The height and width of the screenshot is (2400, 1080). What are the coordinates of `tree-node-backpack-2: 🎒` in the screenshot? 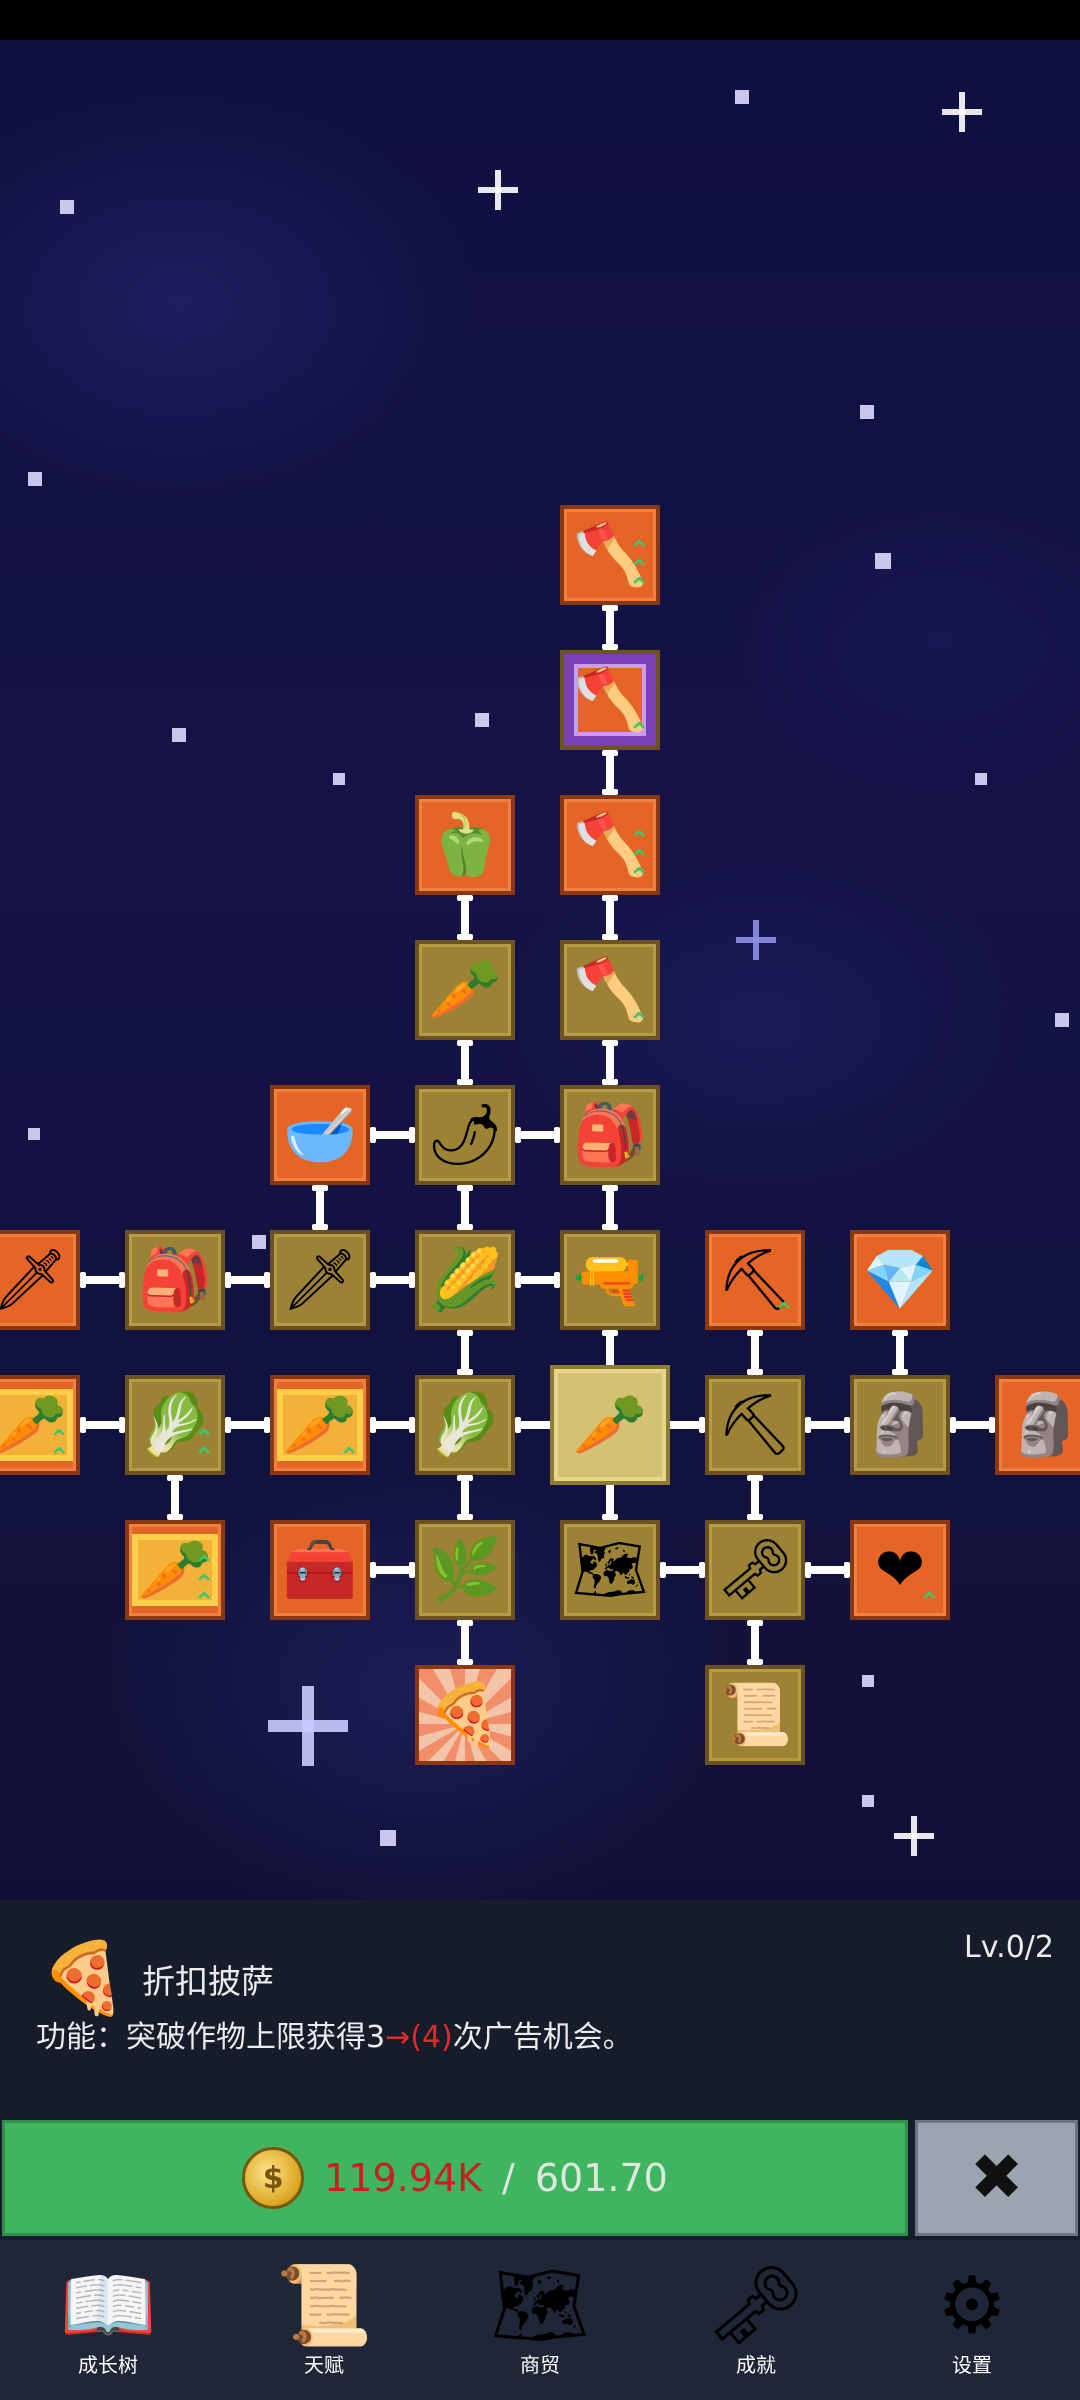 It's located at (175, 1280).